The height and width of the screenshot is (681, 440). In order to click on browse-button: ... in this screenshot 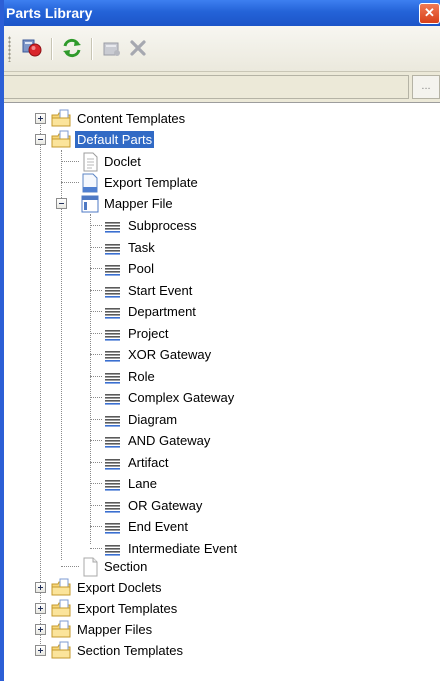, I will do `click(426, 87)`.